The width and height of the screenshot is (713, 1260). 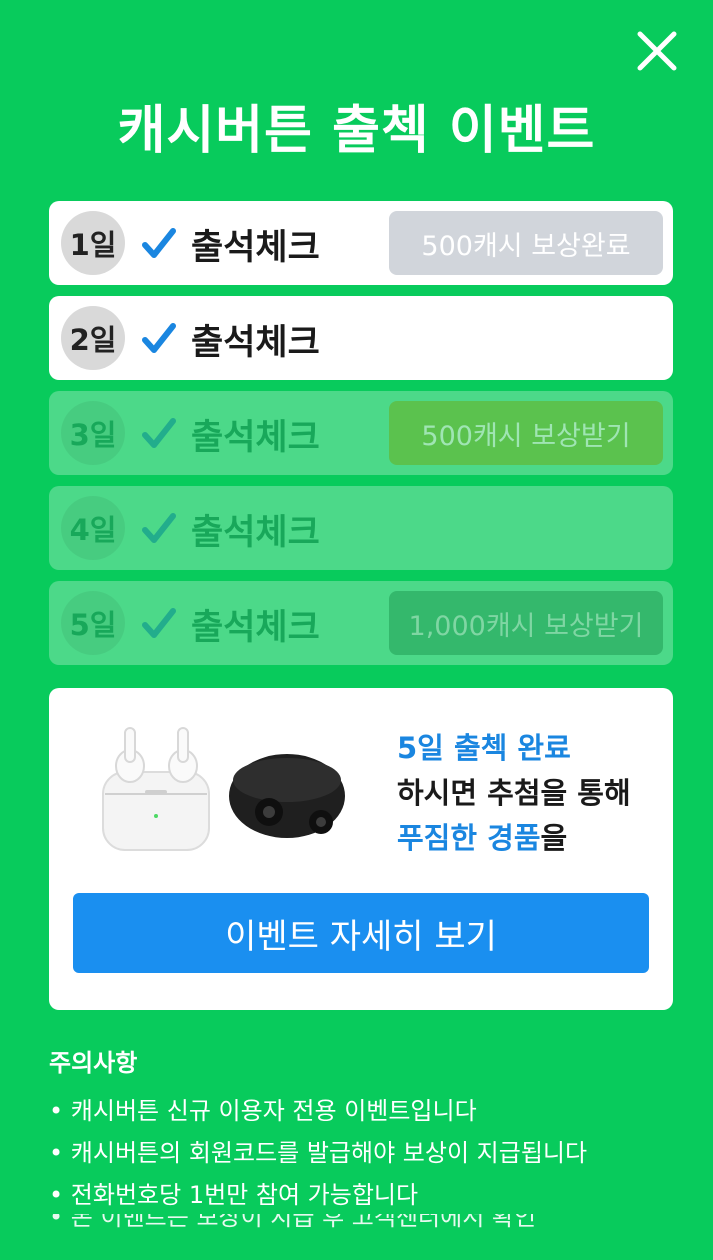 I want to click on claim-reward-button: 1,000캐시 보상받기, so click(x=526, y=623).